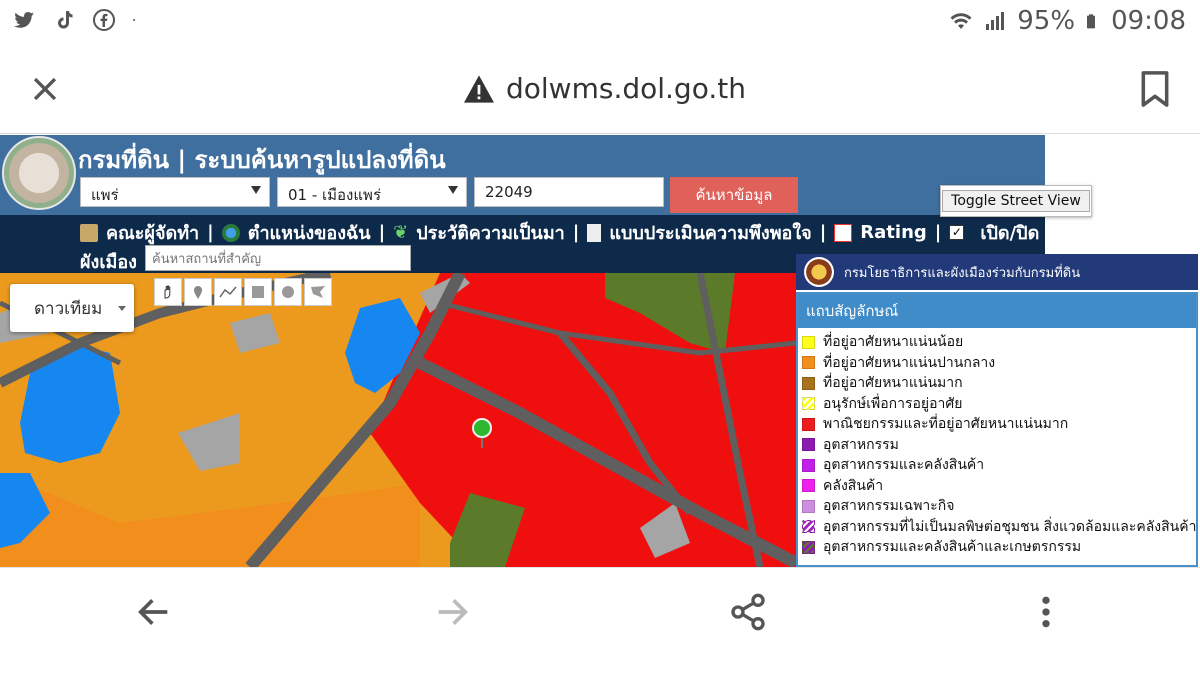 The width and height of the screenshot is (1200, 675). Describe the element at coordinates (600, 24) in the screenshot. I see `status-bar: 95% 09:08` at that location.